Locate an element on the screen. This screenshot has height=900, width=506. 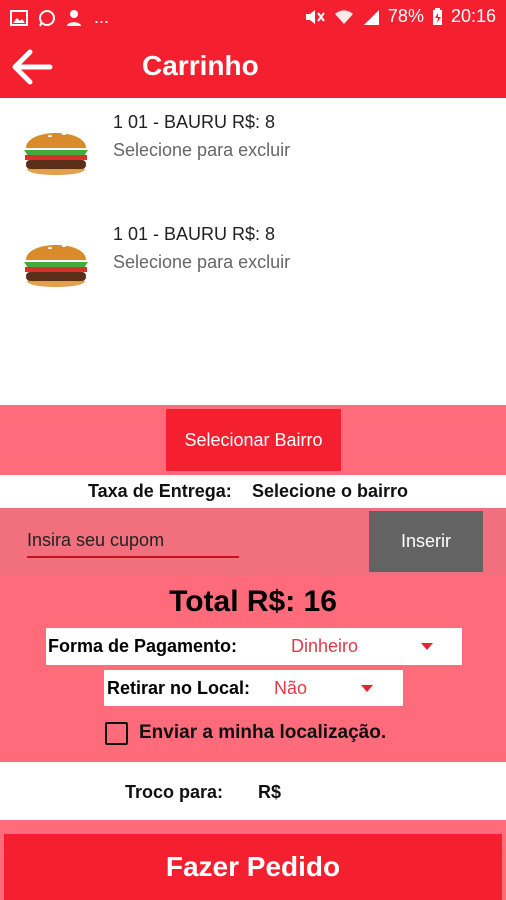
app-bar: Carrinho is located at coordinates (253, 67).